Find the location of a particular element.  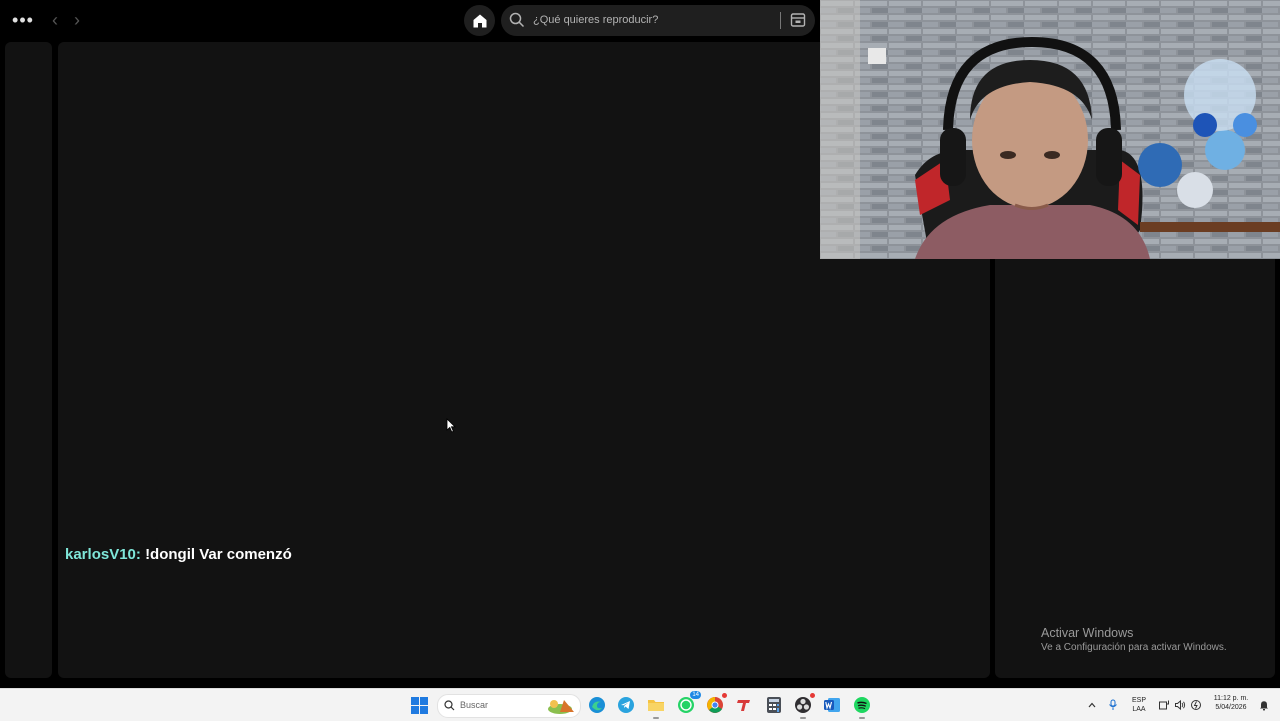

battery-charging-icon is located at coordinates (1196, 705).